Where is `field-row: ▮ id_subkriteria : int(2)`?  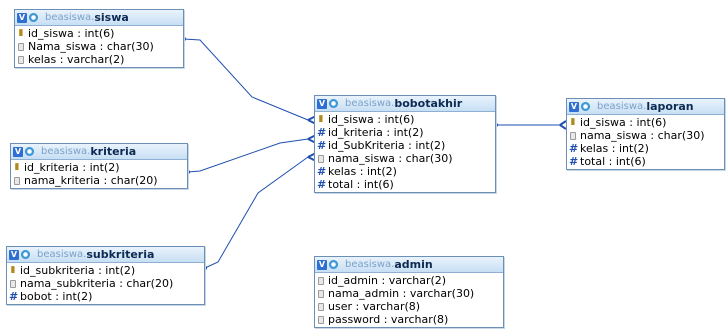 field-row: ▮ id_subkriteria : int(2) is located at coordinates (106, 270).